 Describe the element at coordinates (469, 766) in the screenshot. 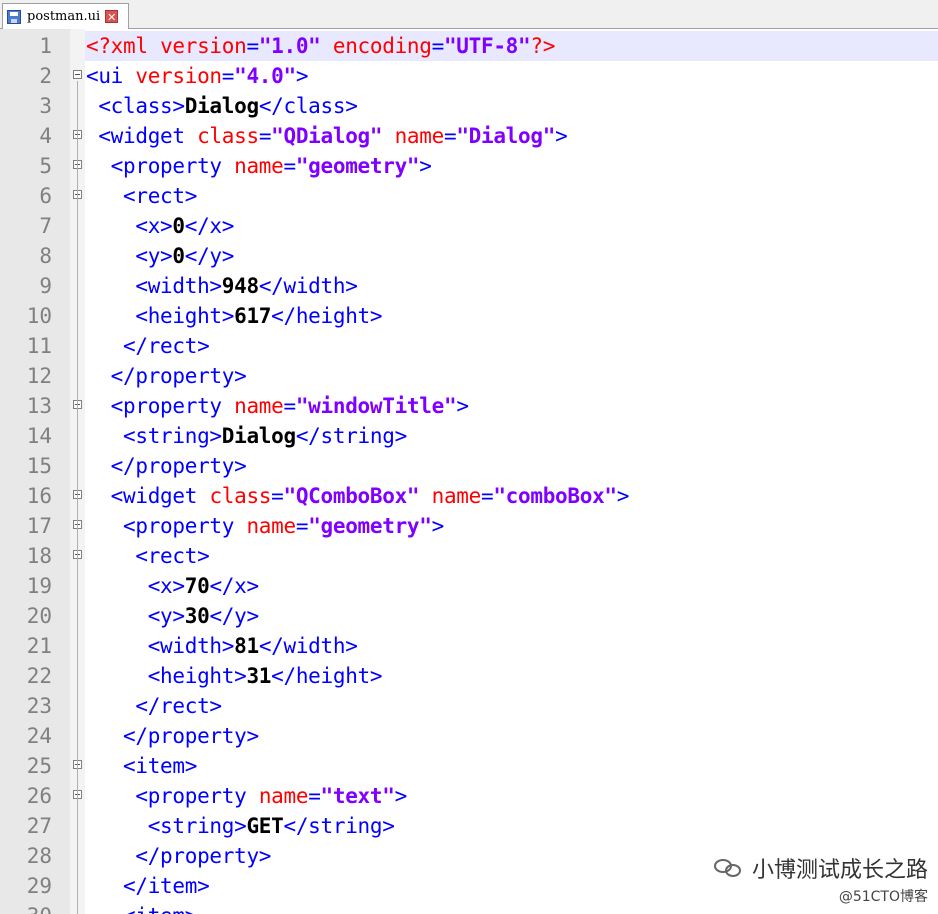

I see `code-line: 25 <item>` at that location.